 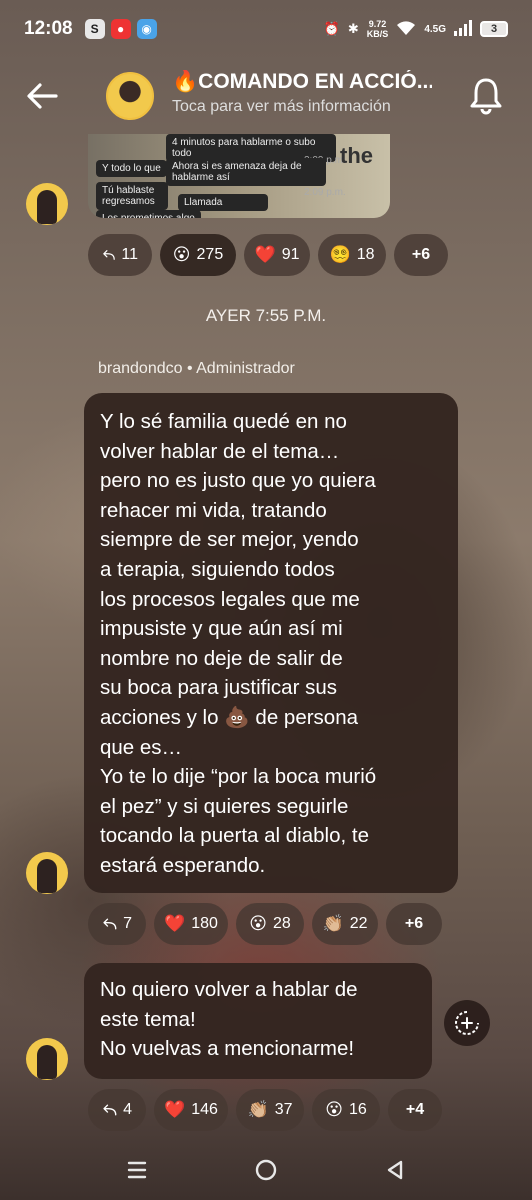 What do you see at coordinates (277, 255) in the screenshot?
I see `reaction-button: ❤️ 91` at bounding box center [277, 255].